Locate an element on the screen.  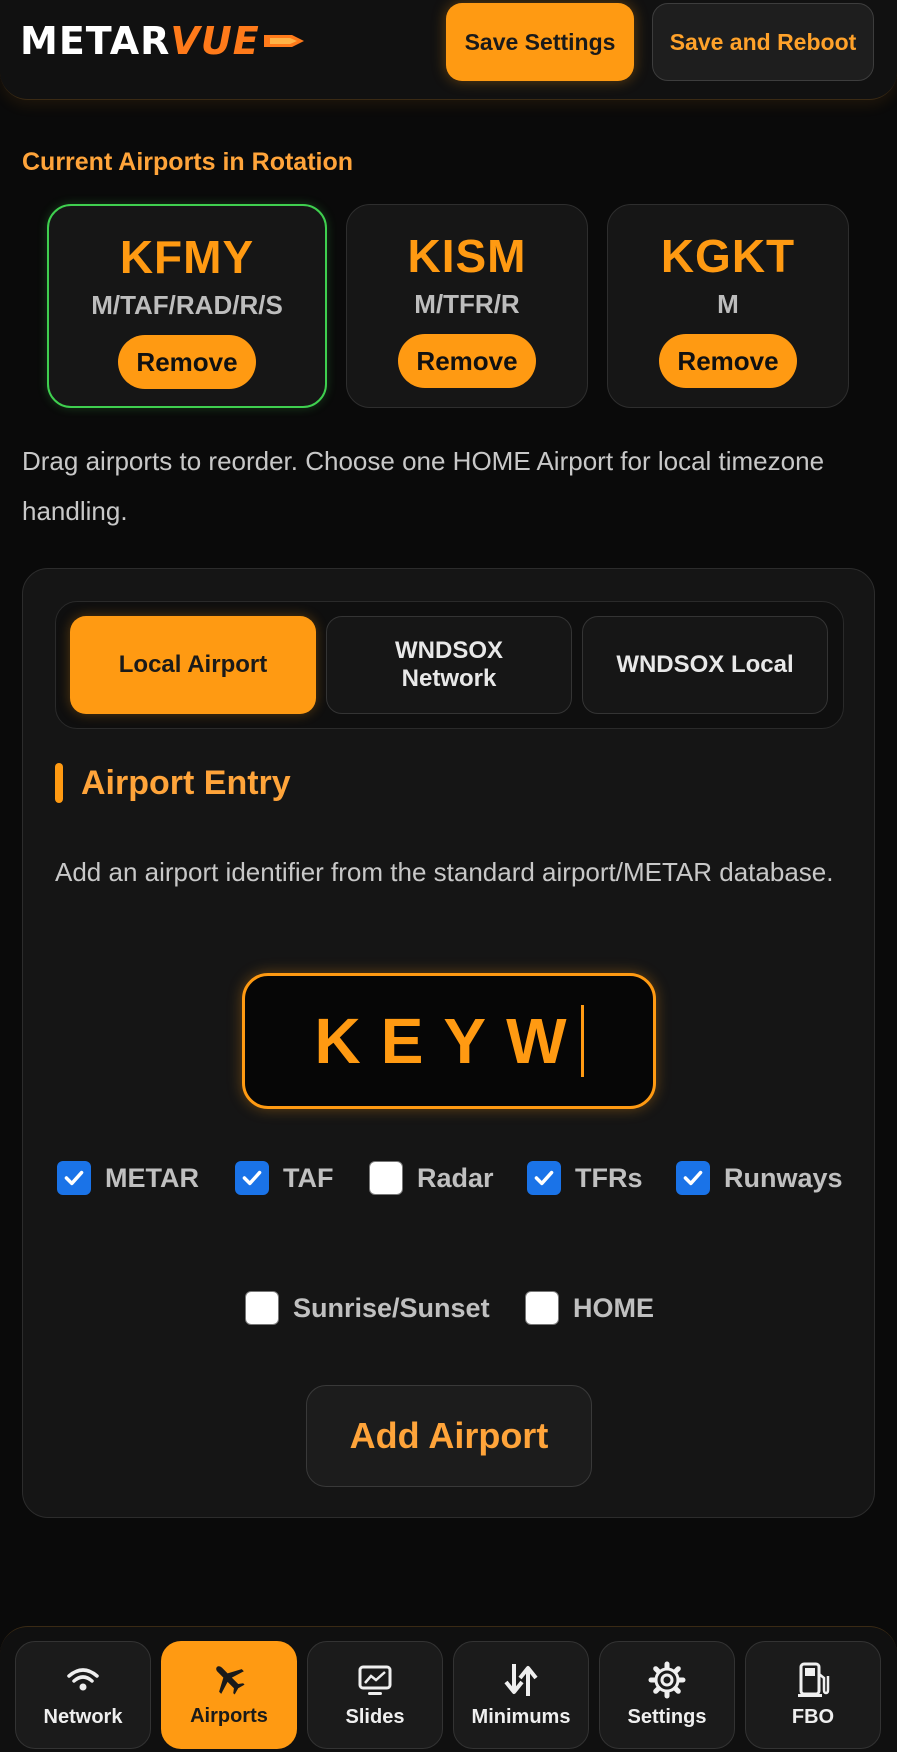
heading-accent-bar is located at coordinates (59, 783).